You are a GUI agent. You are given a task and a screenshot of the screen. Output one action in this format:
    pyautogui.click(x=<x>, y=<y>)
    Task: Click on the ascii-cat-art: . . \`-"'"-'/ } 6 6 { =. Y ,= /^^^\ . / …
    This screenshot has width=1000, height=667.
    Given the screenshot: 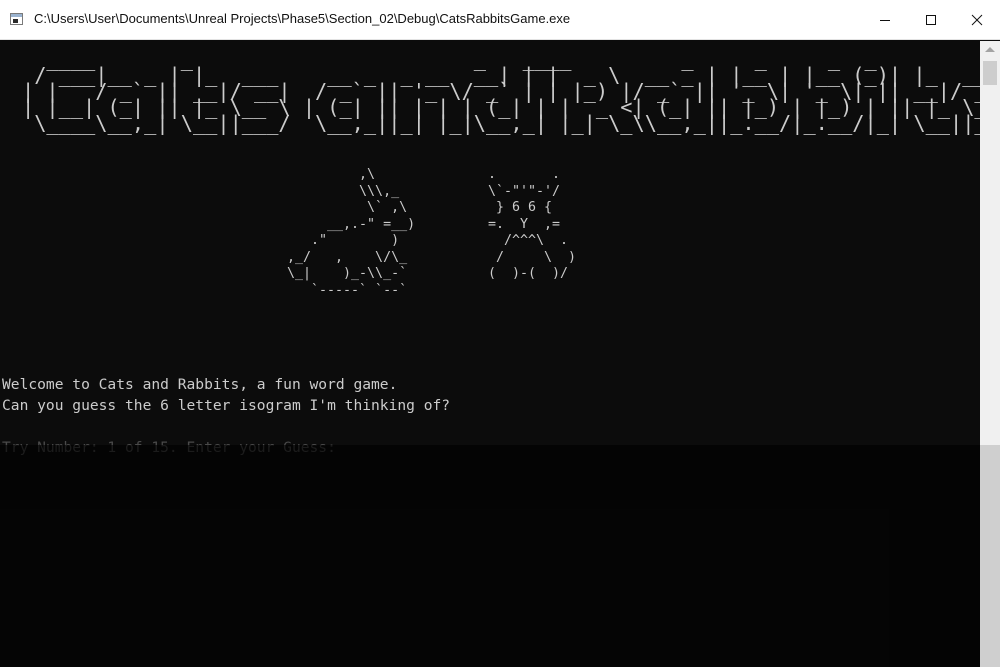 What is the action you would take?
    pyautogui.click(x=532, y=224)
    